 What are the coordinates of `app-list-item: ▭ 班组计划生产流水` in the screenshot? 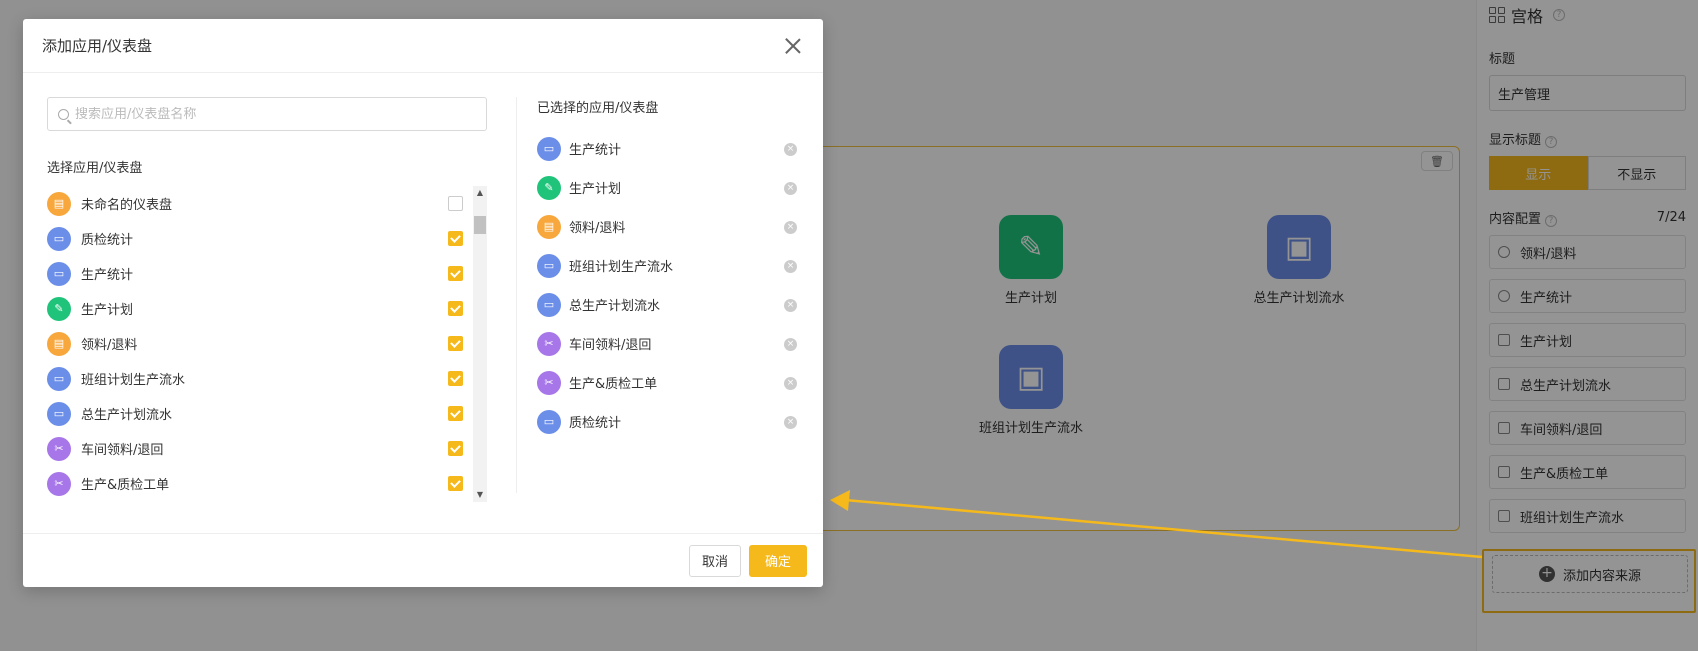 It's located at (267, 378).